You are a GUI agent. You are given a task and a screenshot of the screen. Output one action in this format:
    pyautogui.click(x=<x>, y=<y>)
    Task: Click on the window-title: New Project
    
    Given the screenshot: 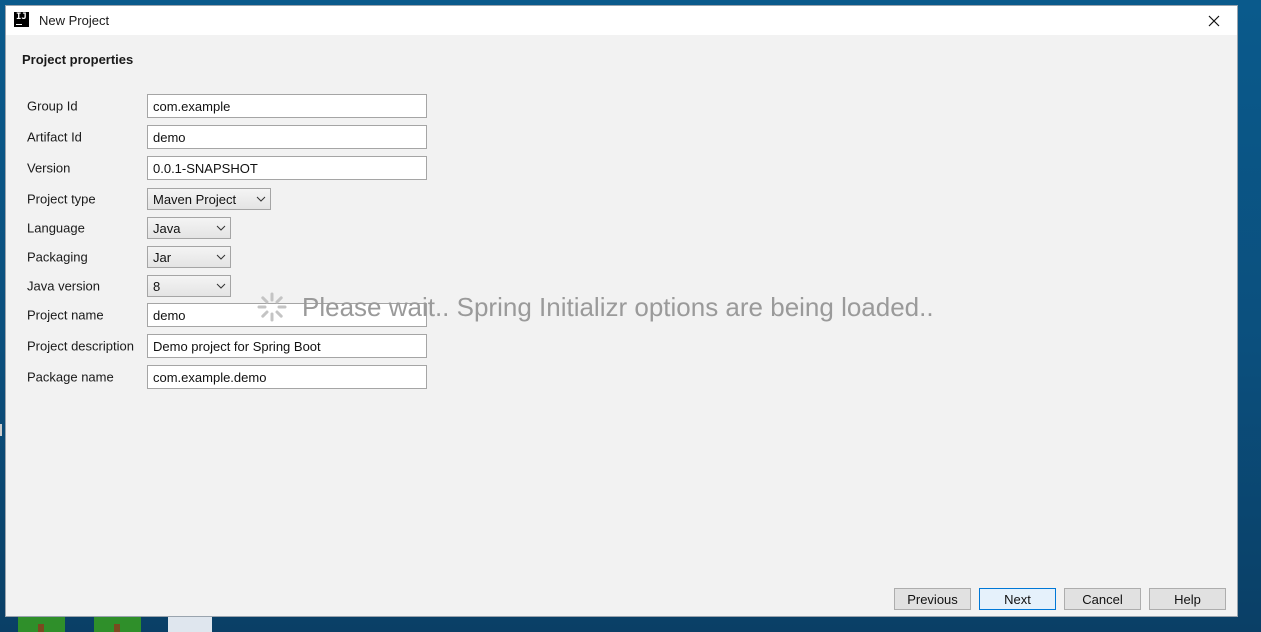 What is the action you would take?
    pyautogui.click(x=74, y=20)
    